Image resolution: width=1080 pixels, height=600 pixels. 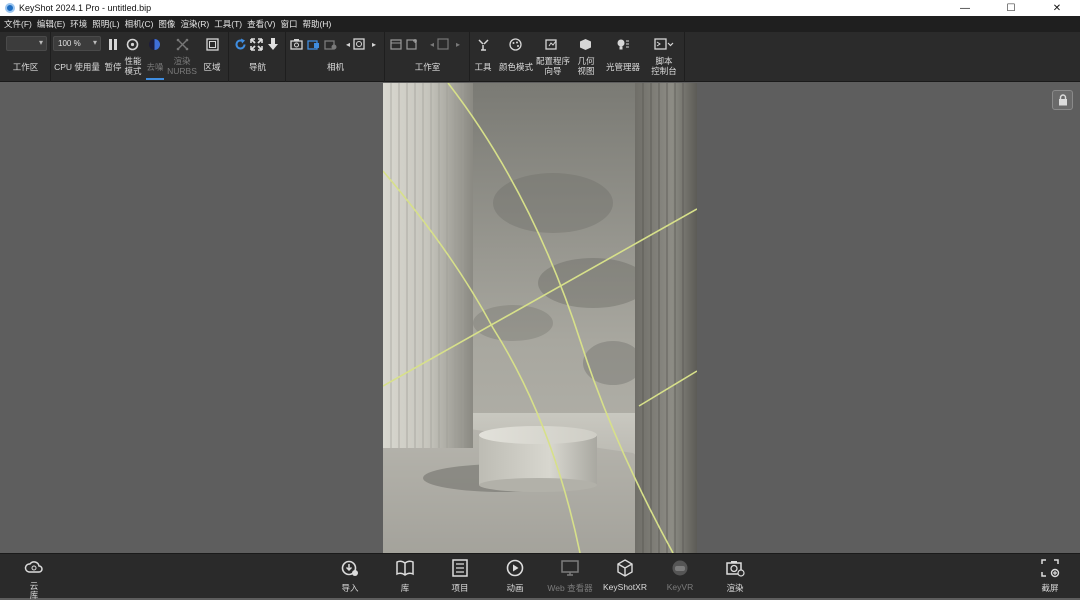 I want to click on project-list-icon, so click(x=460, y=568).